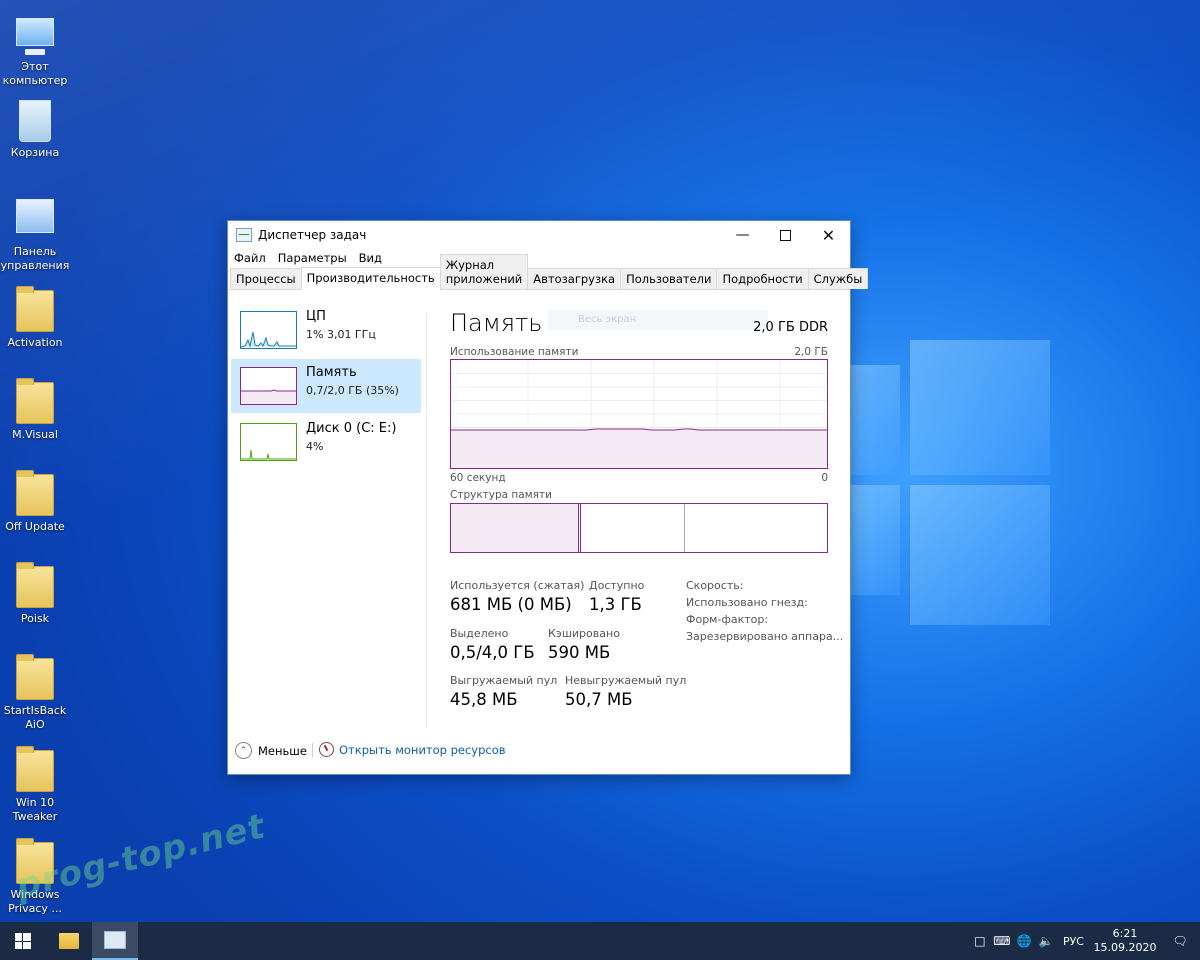 This screenshot has width=1200, height=960. Describe the element at coordinates (669, 278) in the screenshot. I see `tab-users: Пользователи` at that location.